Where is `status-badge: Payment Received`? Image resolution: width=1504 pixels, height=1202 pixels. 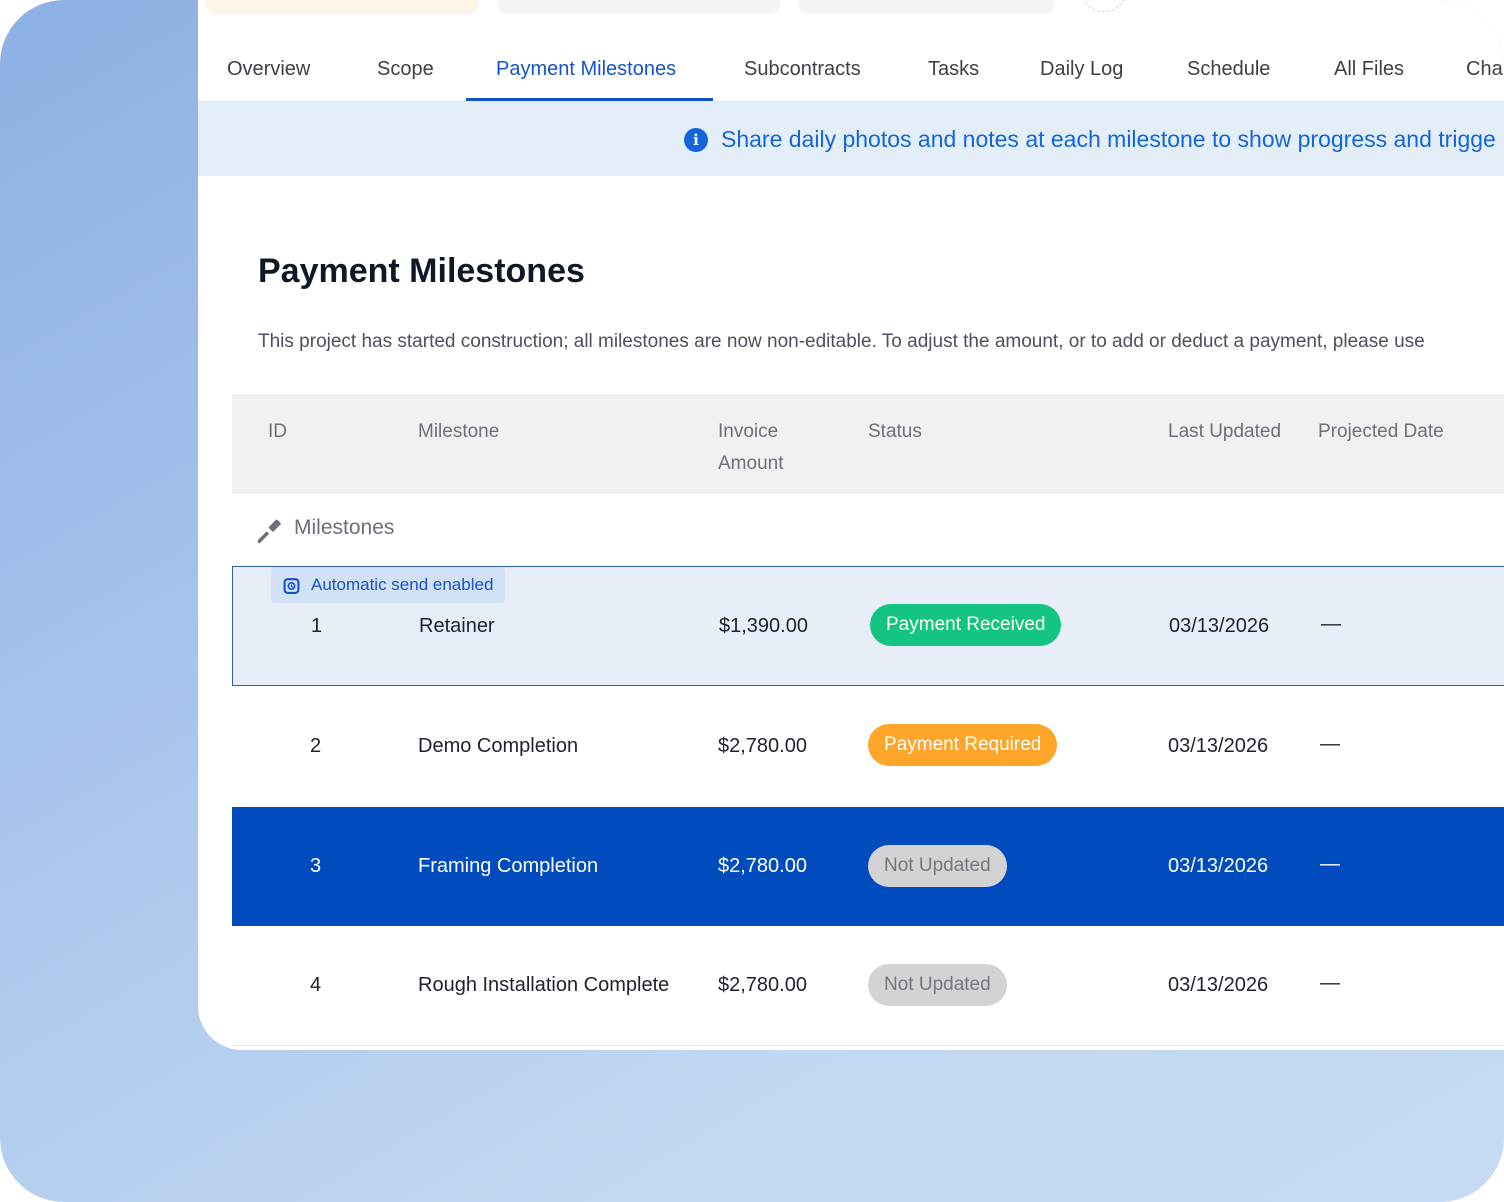
status-badge: Payment Received is located at coordinates (966, 625).